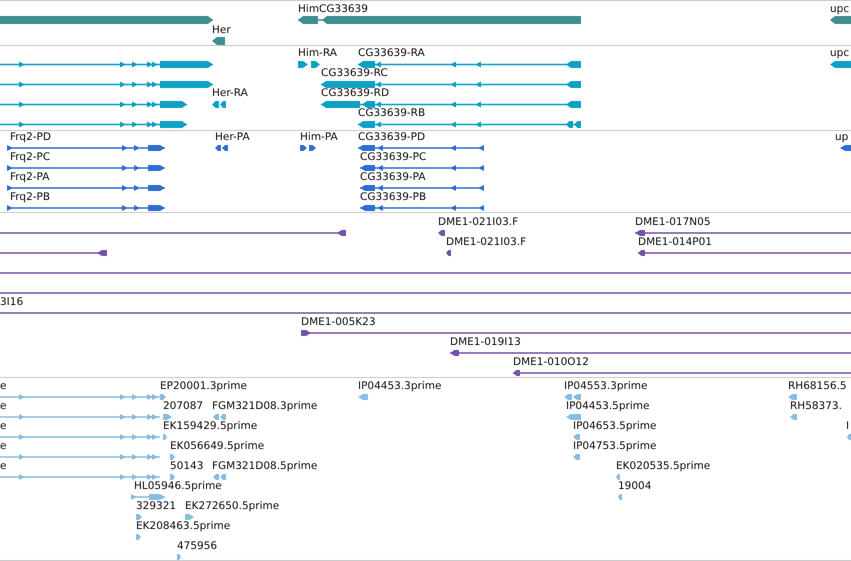  What do you see at coordinates (393, 157) in the screenshot?
I see `feature-label: CG33639-PC` at bounding box center [393, 157].